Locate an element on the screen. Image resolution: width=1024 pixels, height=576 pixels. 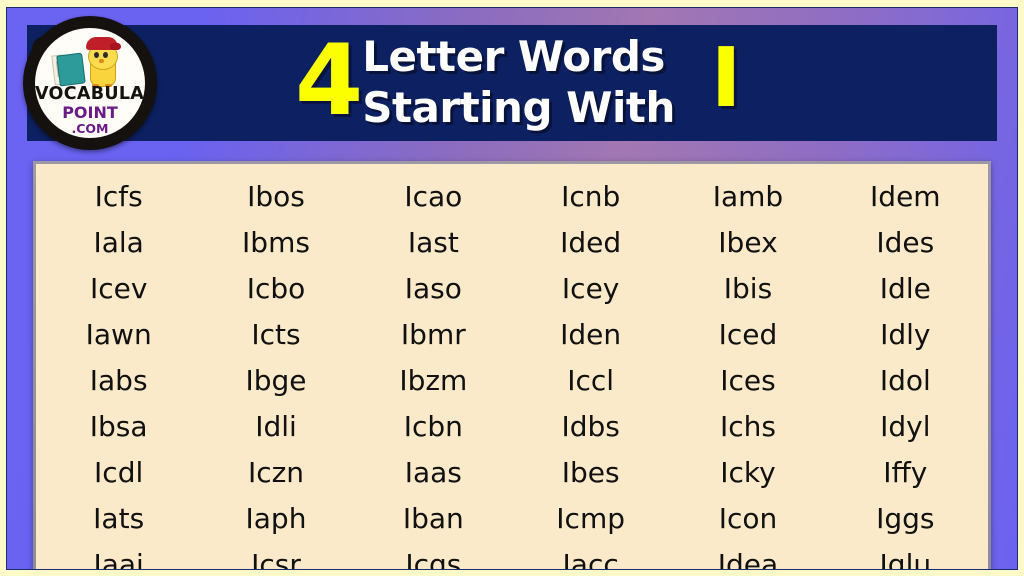
word-cell: Ibes is located at coordinates (590, 472).